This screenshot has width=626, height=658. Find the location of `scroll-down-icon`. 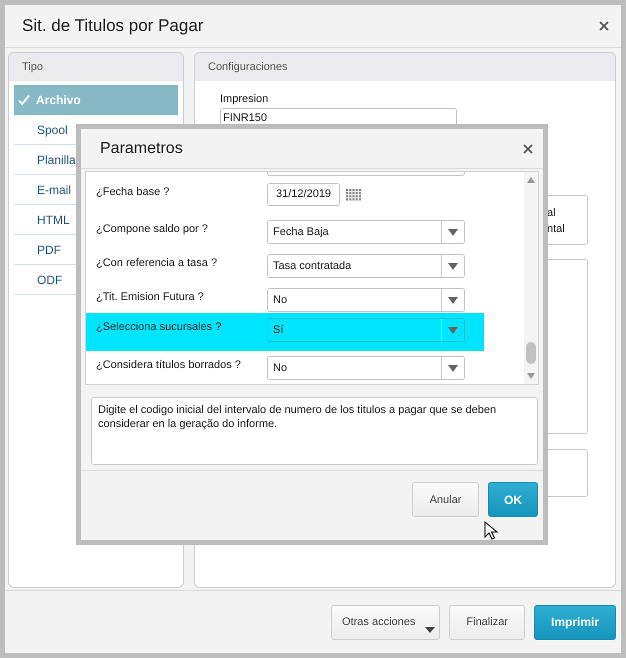

scroll-down-icon is located at coordinates (531, 376).